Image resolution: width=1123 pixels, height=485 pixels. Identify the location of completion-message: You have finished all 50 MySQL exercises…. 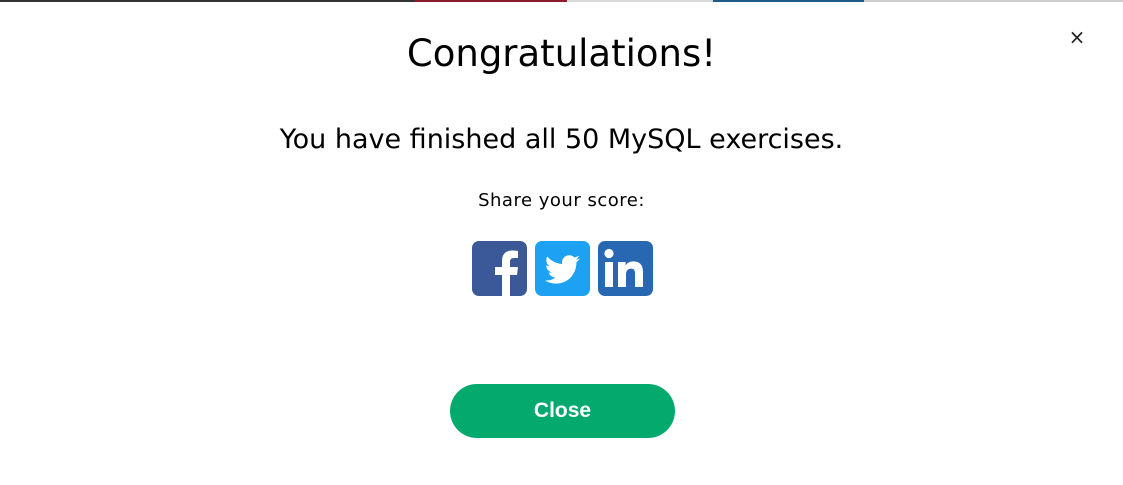
(561, 139).